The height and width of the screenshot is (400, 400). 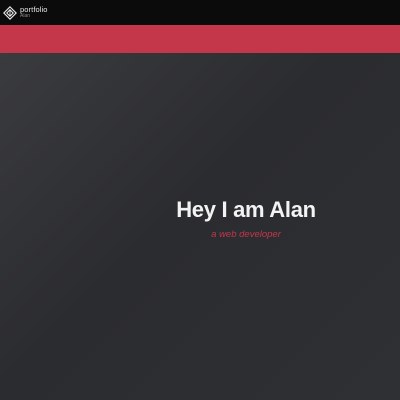 What do you see at coordinates (246, 234) in the screenshot?
I see `hero-subtitle: a web developer` at bounding box center [246, 234].